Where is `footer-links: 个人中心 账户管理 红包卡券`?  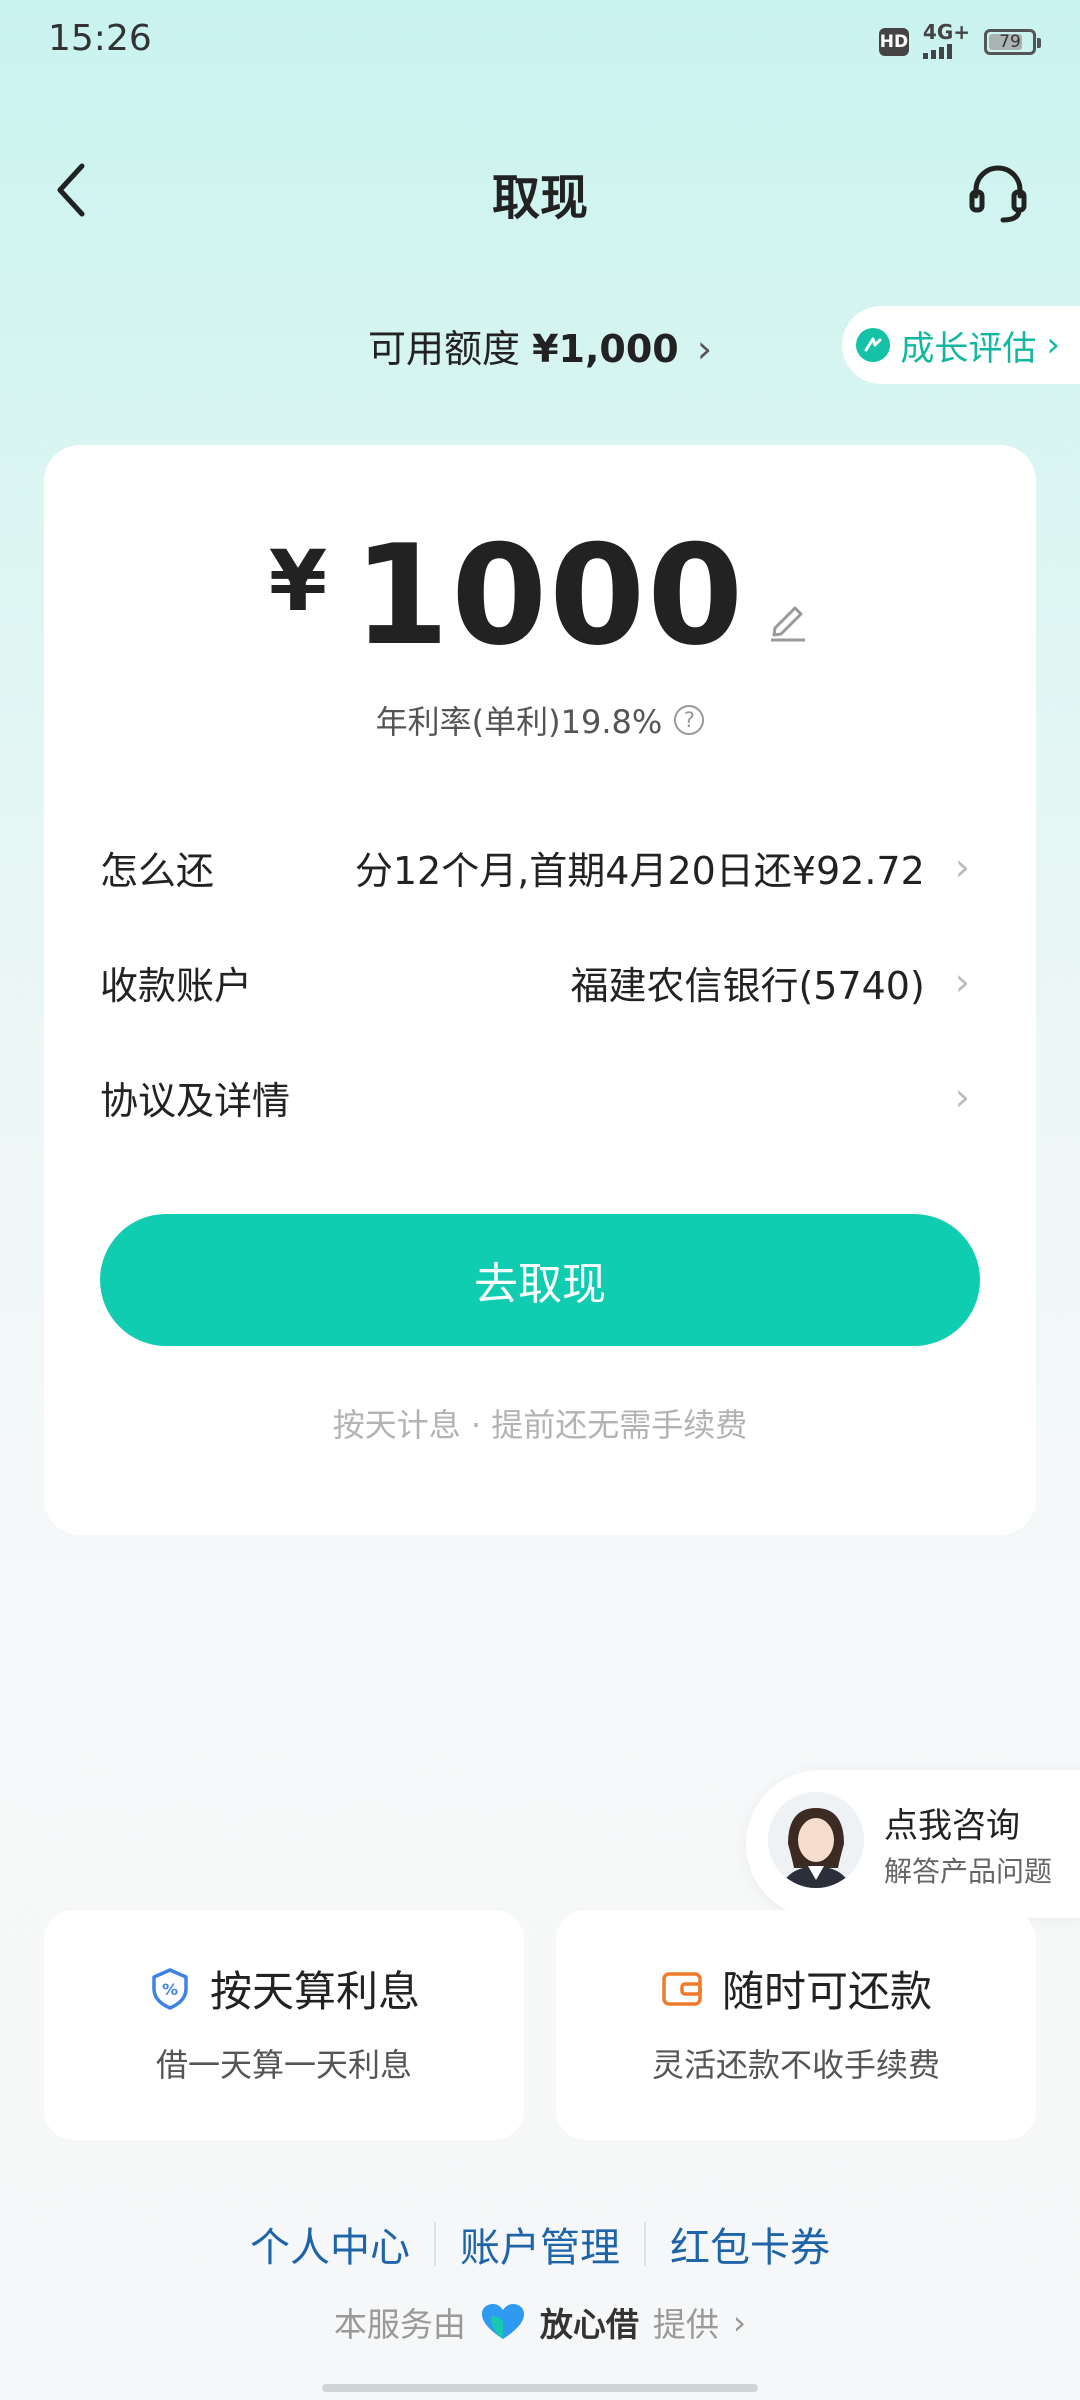 footer-links: 个人中心 账户管理 红包卡券 is located at coordinates (540, 2244).